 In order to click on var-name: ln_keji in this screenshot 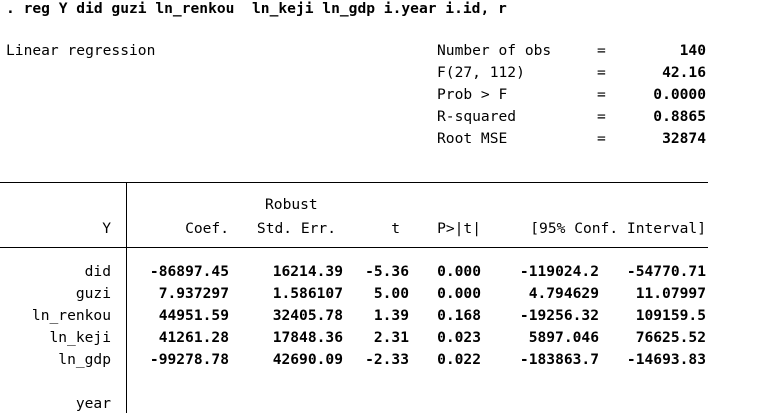, I will do `click(80, 337)`.